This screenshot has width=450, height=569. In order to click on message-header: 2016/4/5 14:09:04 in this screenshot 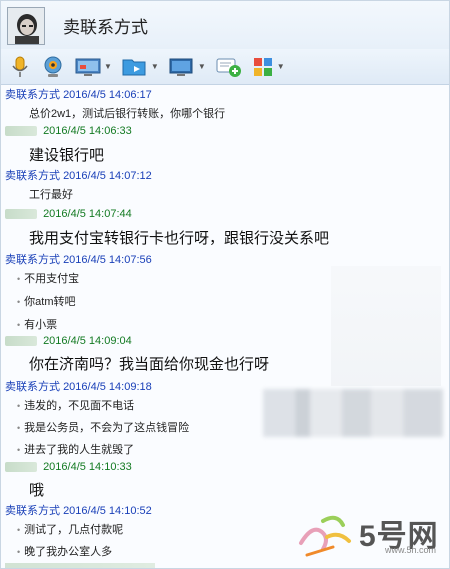, I will do `click(68, 341)`.